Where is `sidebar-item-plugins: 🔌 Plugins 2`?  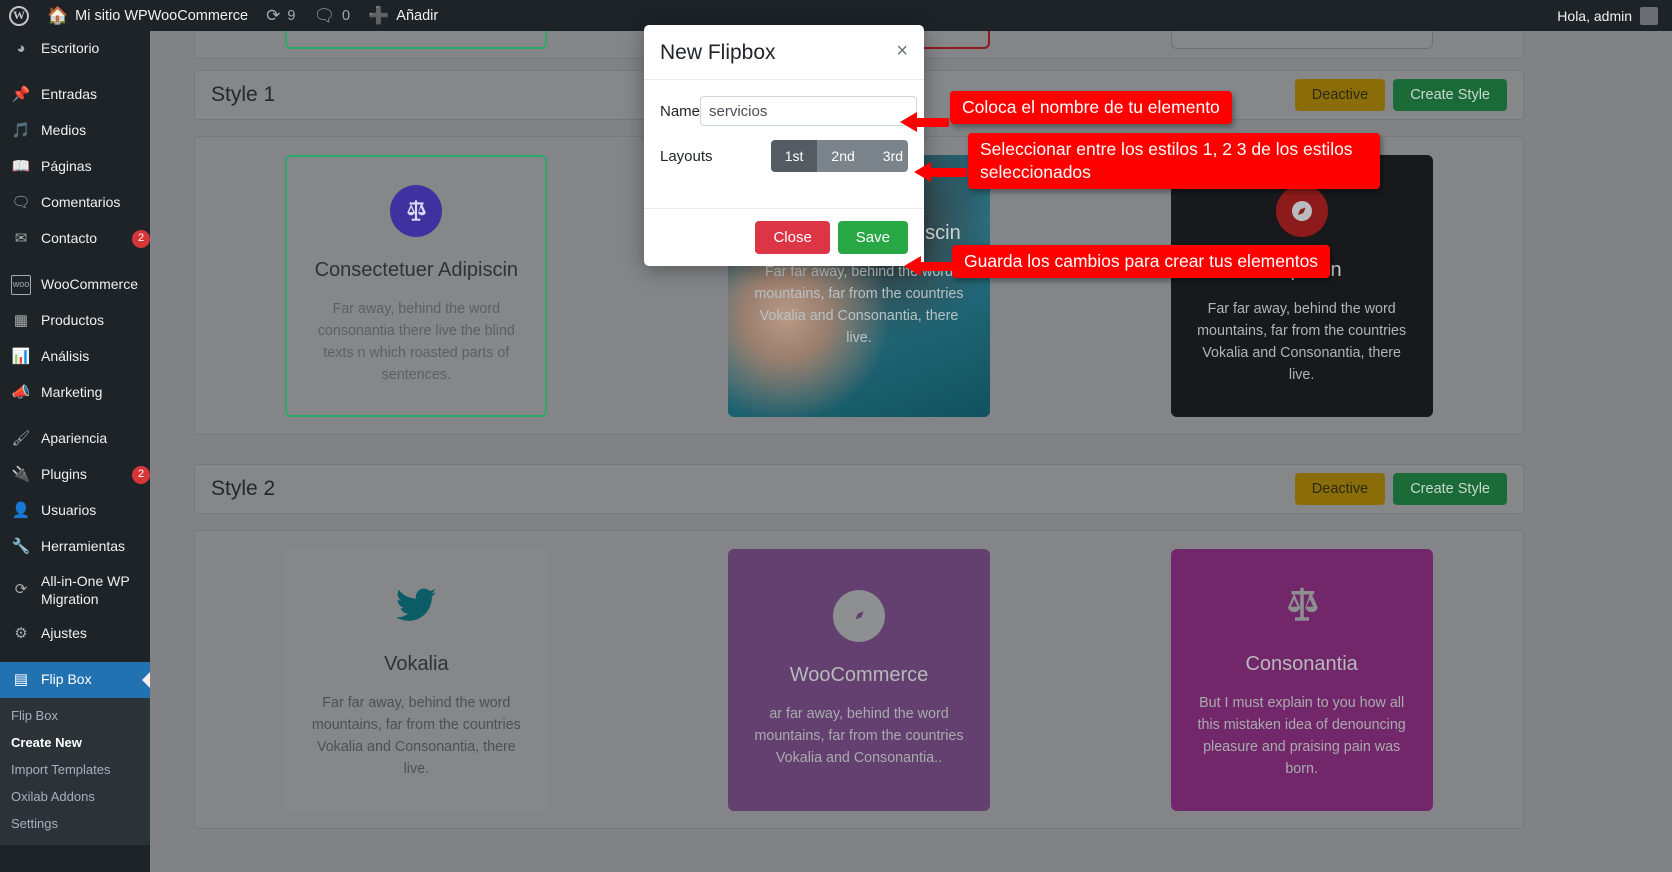
sidebar-item-plugins: 🔌 Plugins 2 is located at coordinates (75, 475).